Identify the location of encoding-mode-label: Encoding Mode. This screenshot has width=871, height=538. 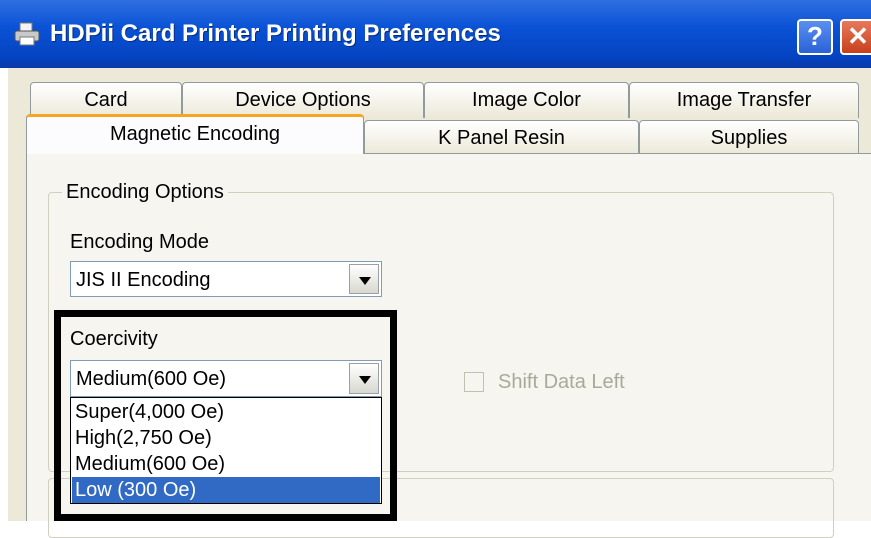
(139, 242).